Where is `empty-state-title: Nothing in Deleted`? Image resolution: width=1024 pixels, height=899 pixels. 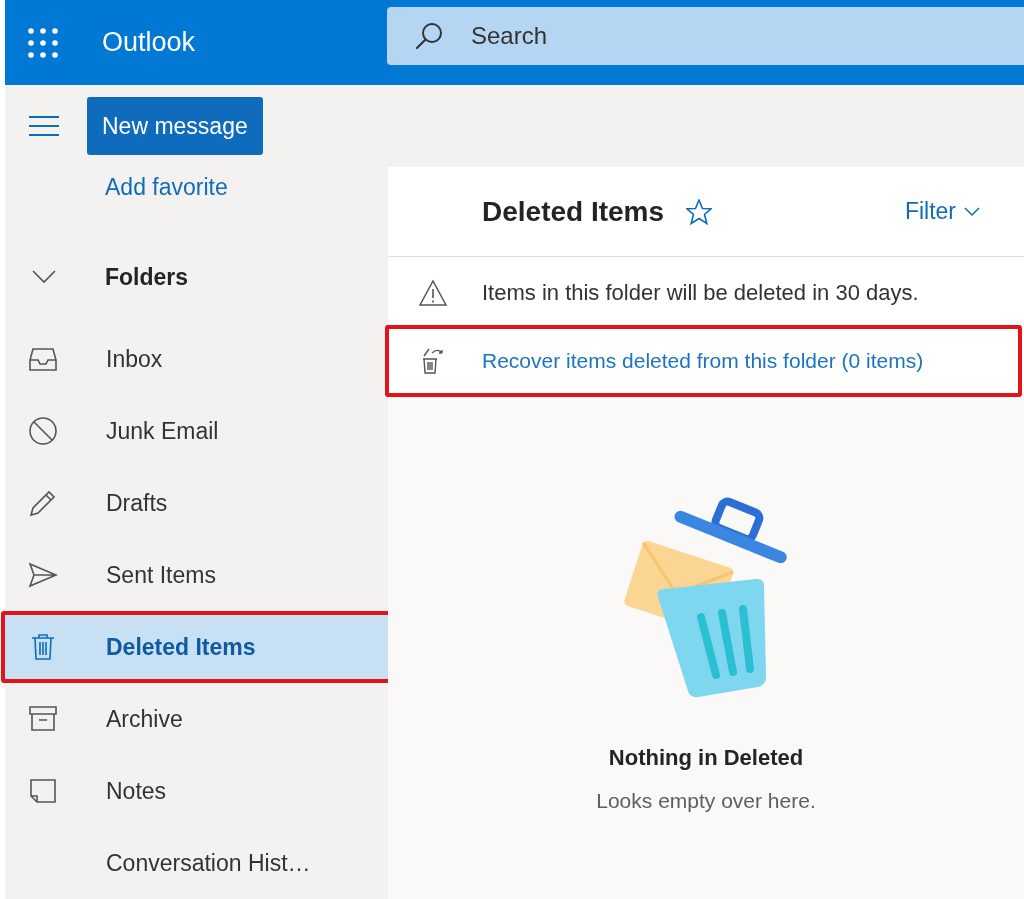
empty-state-title: Nothing in Deleted is located at coordinates (706, 758).